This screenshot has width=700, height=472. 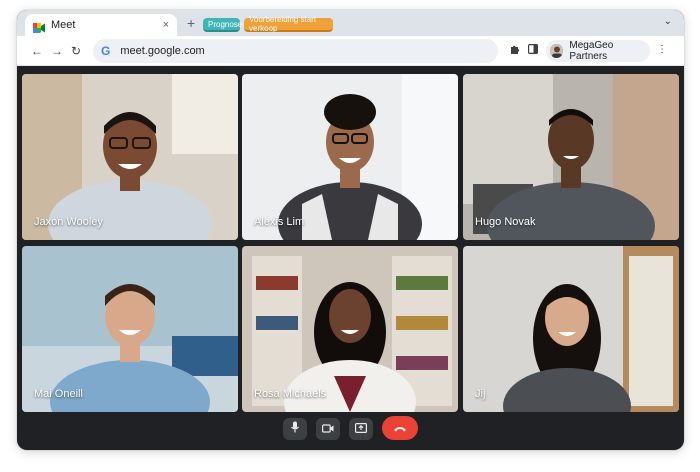 I want to click on leave-call-button, so click(x=400, y=428).